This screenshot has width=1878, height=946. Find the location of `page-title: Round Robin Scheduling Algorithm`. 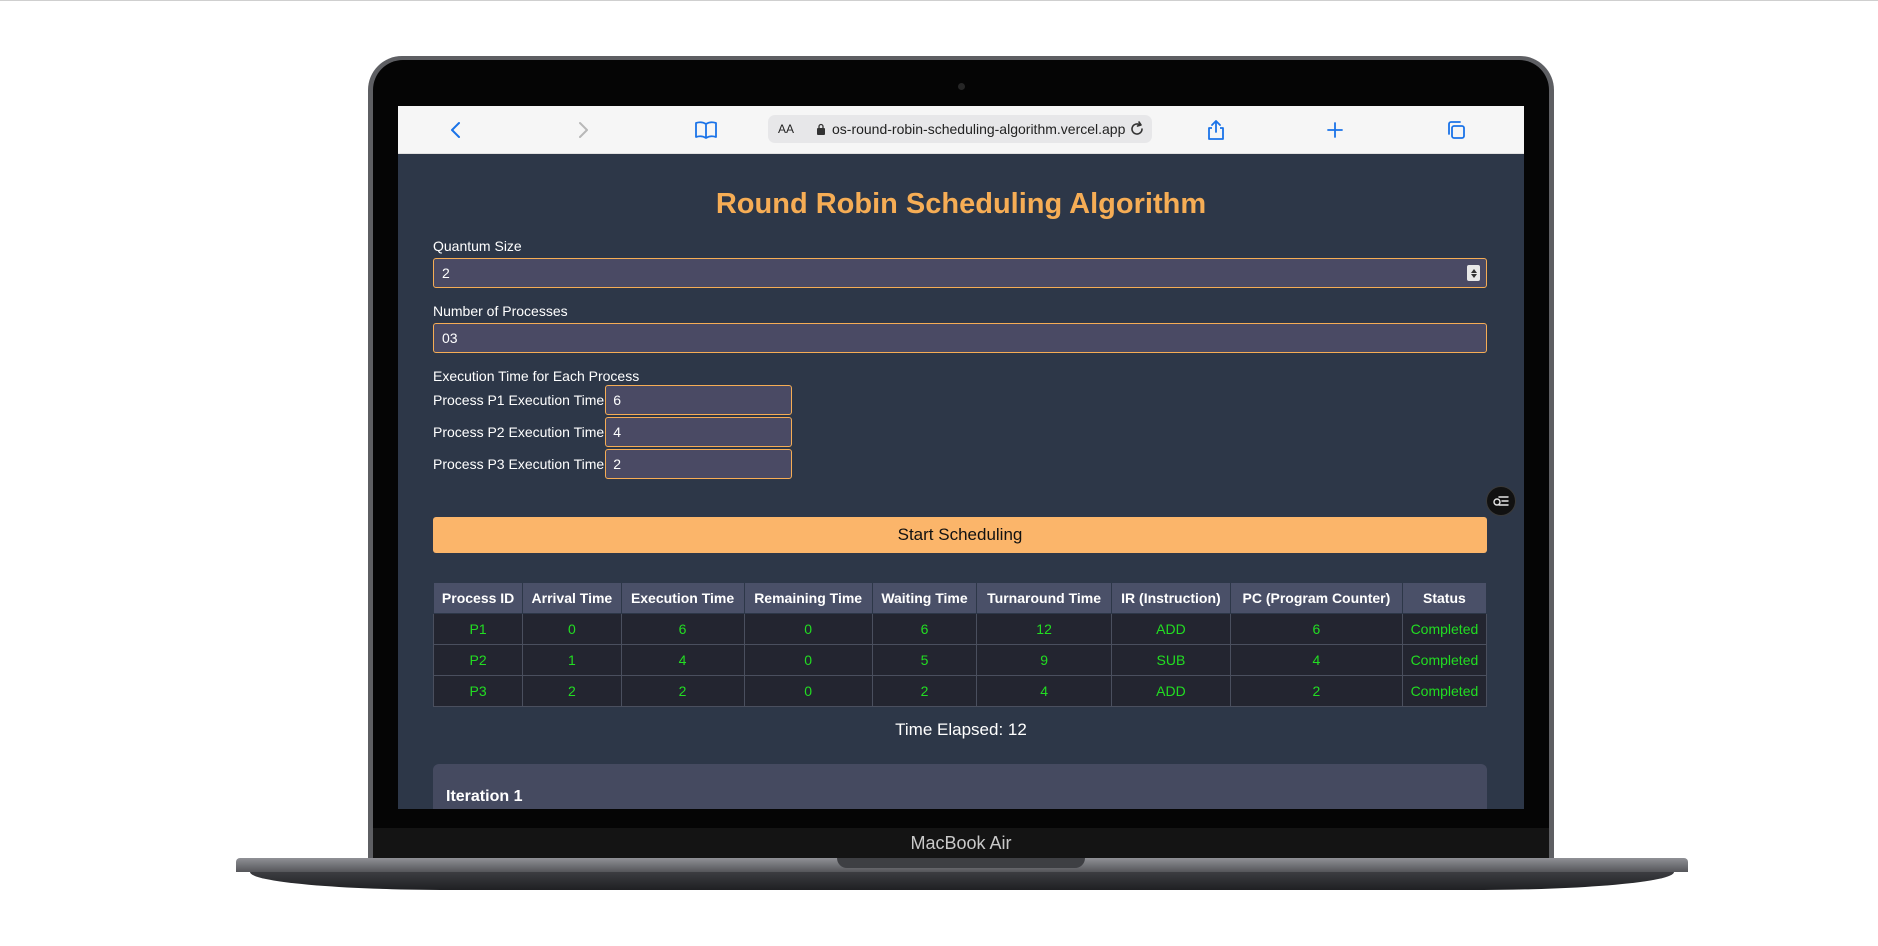

page-title: Round Robin Scheduling Algorithm is located at coordinates (961, 204).